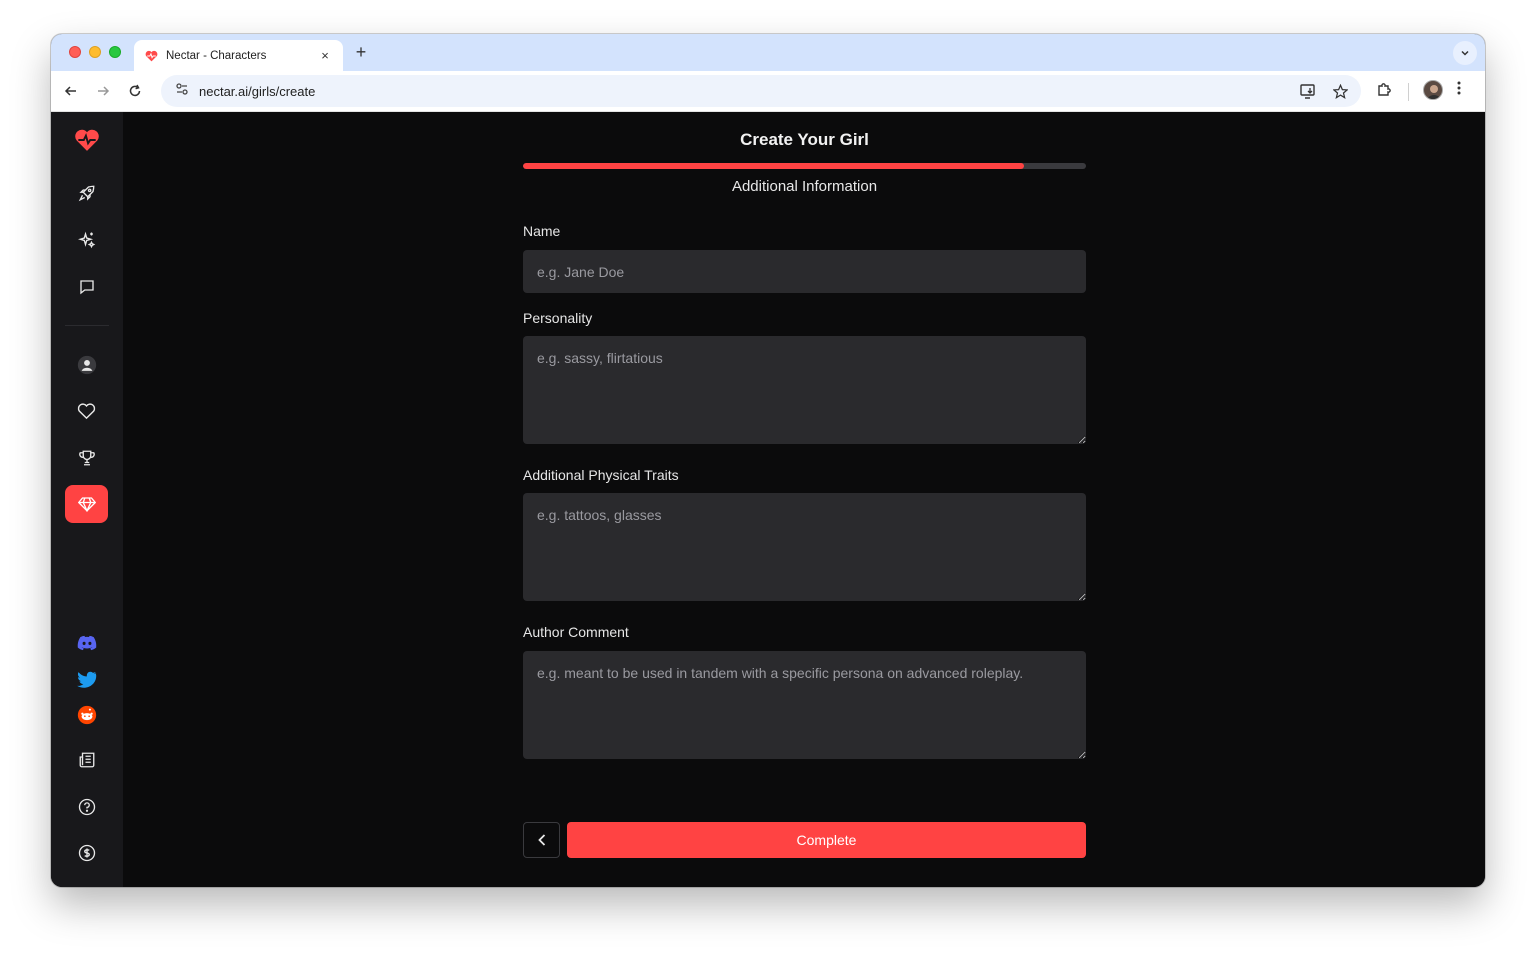  Describe the element at coordinates (558, 318) in the screenshot. I see `personality-label: Personality` at that location.